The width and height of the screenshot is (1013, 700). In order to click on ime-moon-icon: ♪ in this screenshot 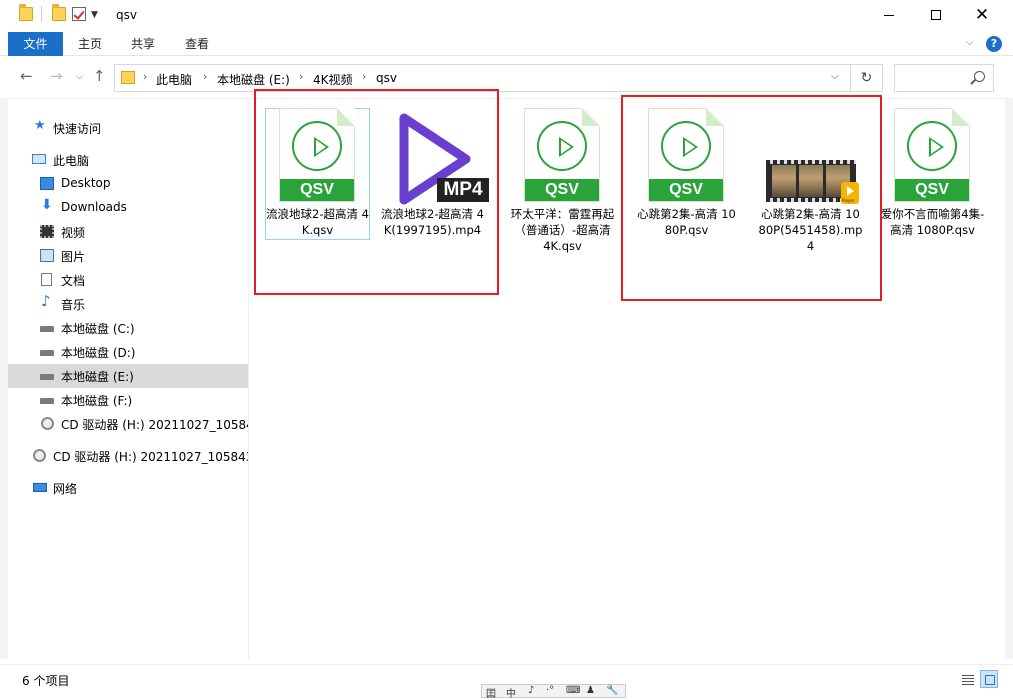, I will do `click(531, 690)`.